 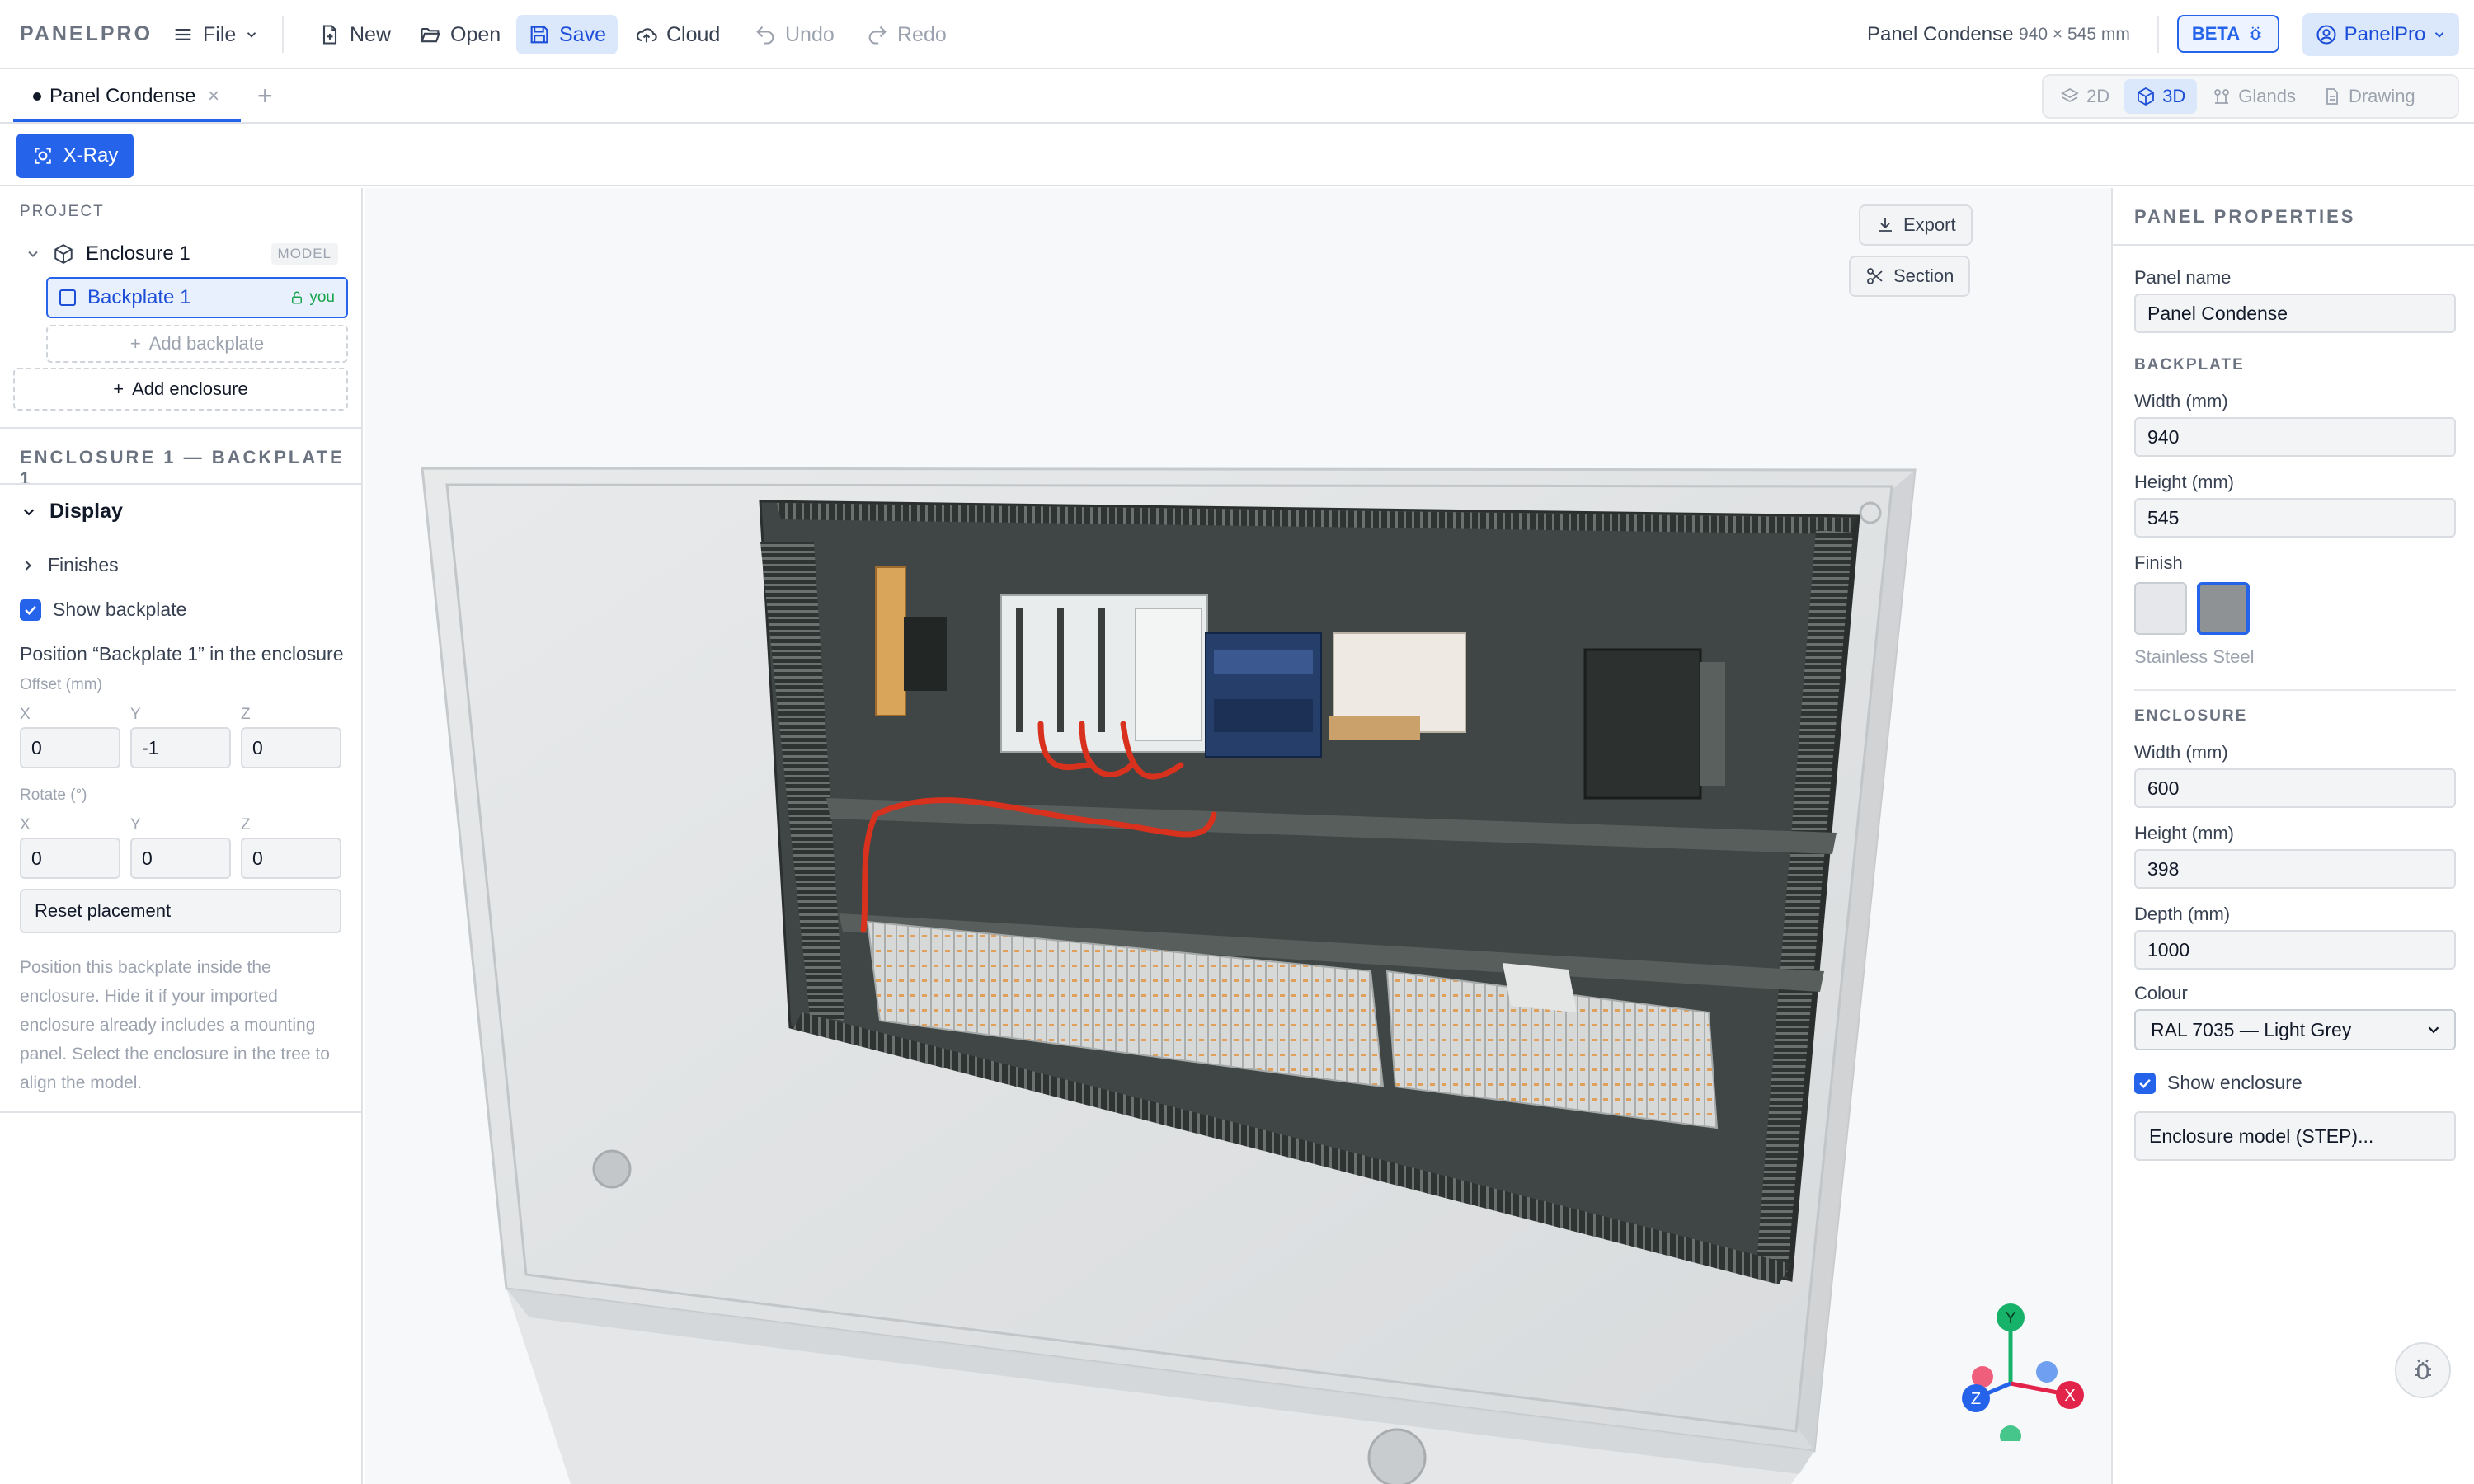 I want to click on display-section-toggle: Display, so click(x=71, y=512).